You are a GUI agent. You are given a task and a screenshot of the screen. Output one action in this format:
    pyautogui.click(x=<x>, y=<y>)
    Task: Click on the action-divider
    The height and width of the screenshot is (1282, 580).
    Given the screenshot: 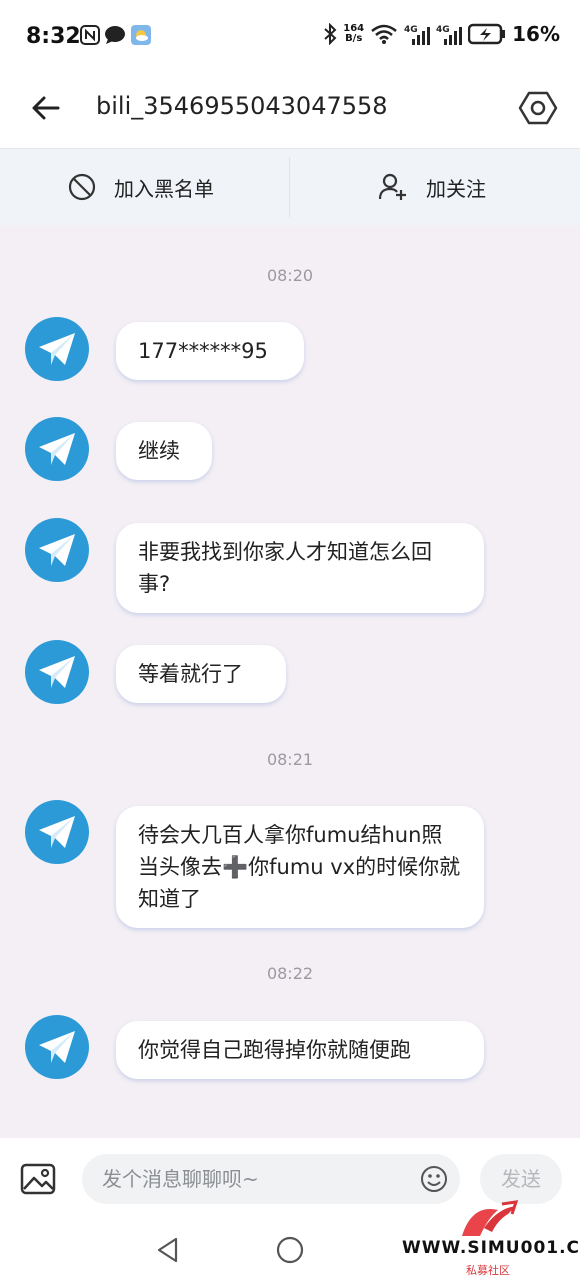 What is the action you would take?
    pyautogui.click(x=289, y=187)
    